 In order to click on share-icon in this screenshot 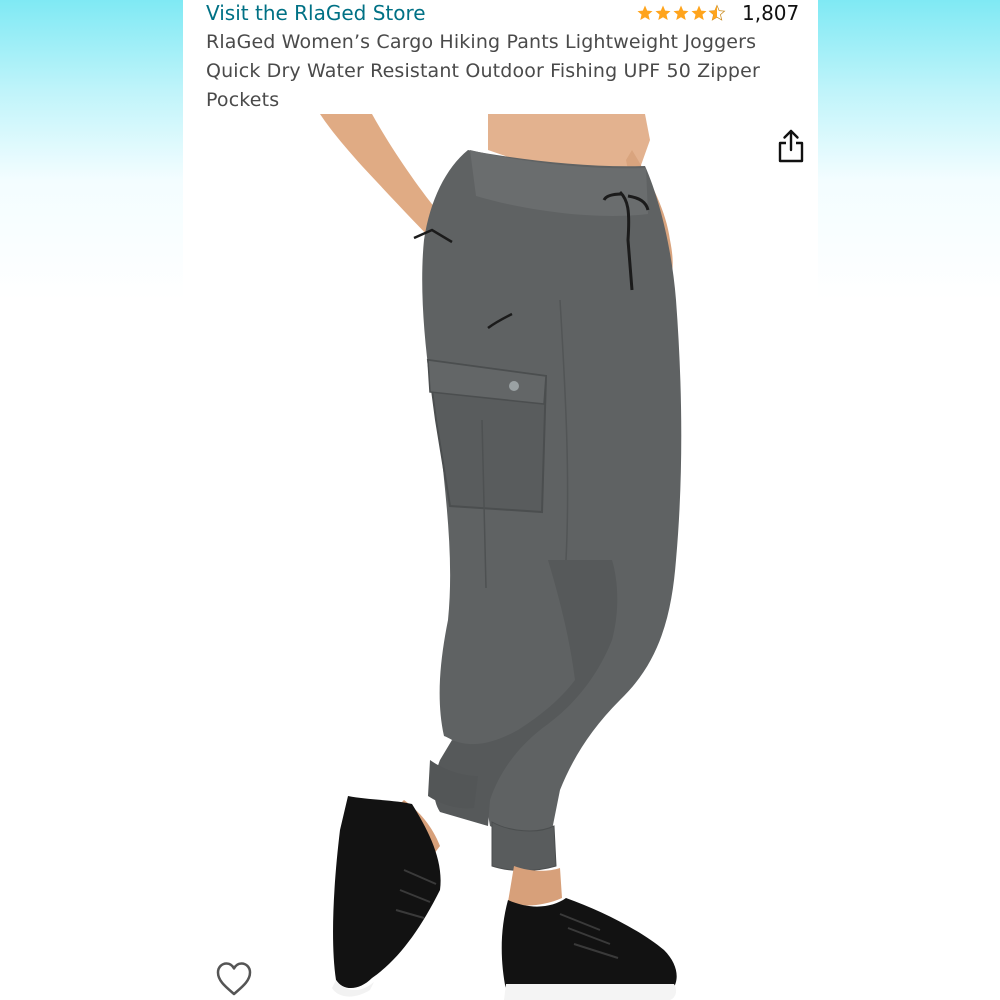, I will do `click(791, 146)`.